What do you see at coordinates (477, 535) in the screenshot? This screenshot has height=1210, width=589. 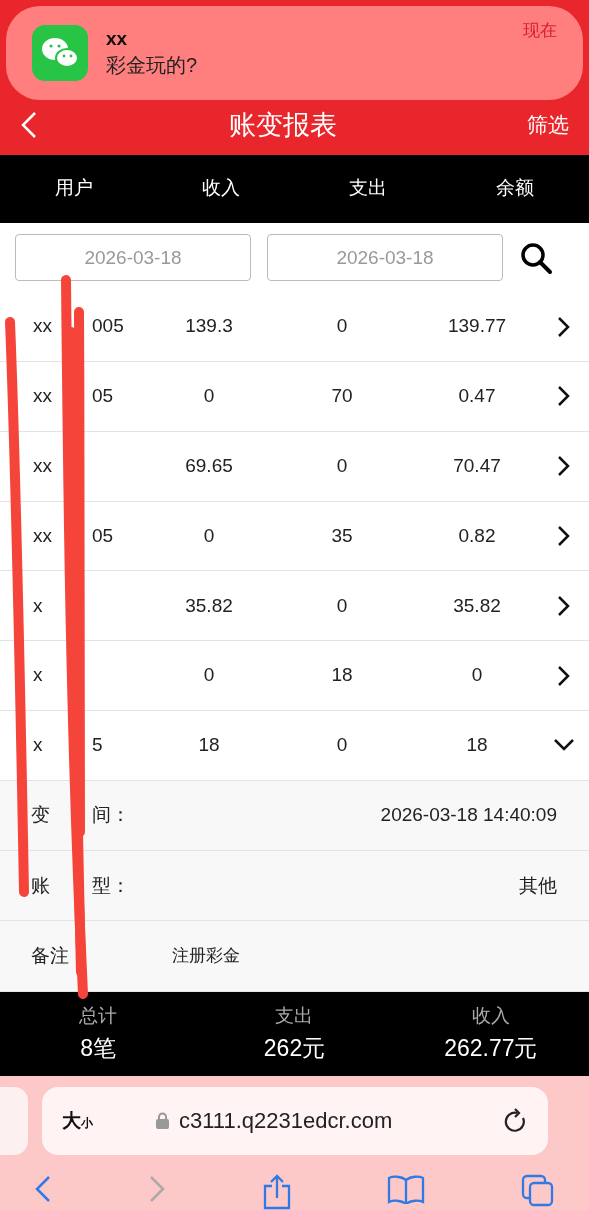 I see `table-cell-text: 0.82` at bounding box center [477, 535].